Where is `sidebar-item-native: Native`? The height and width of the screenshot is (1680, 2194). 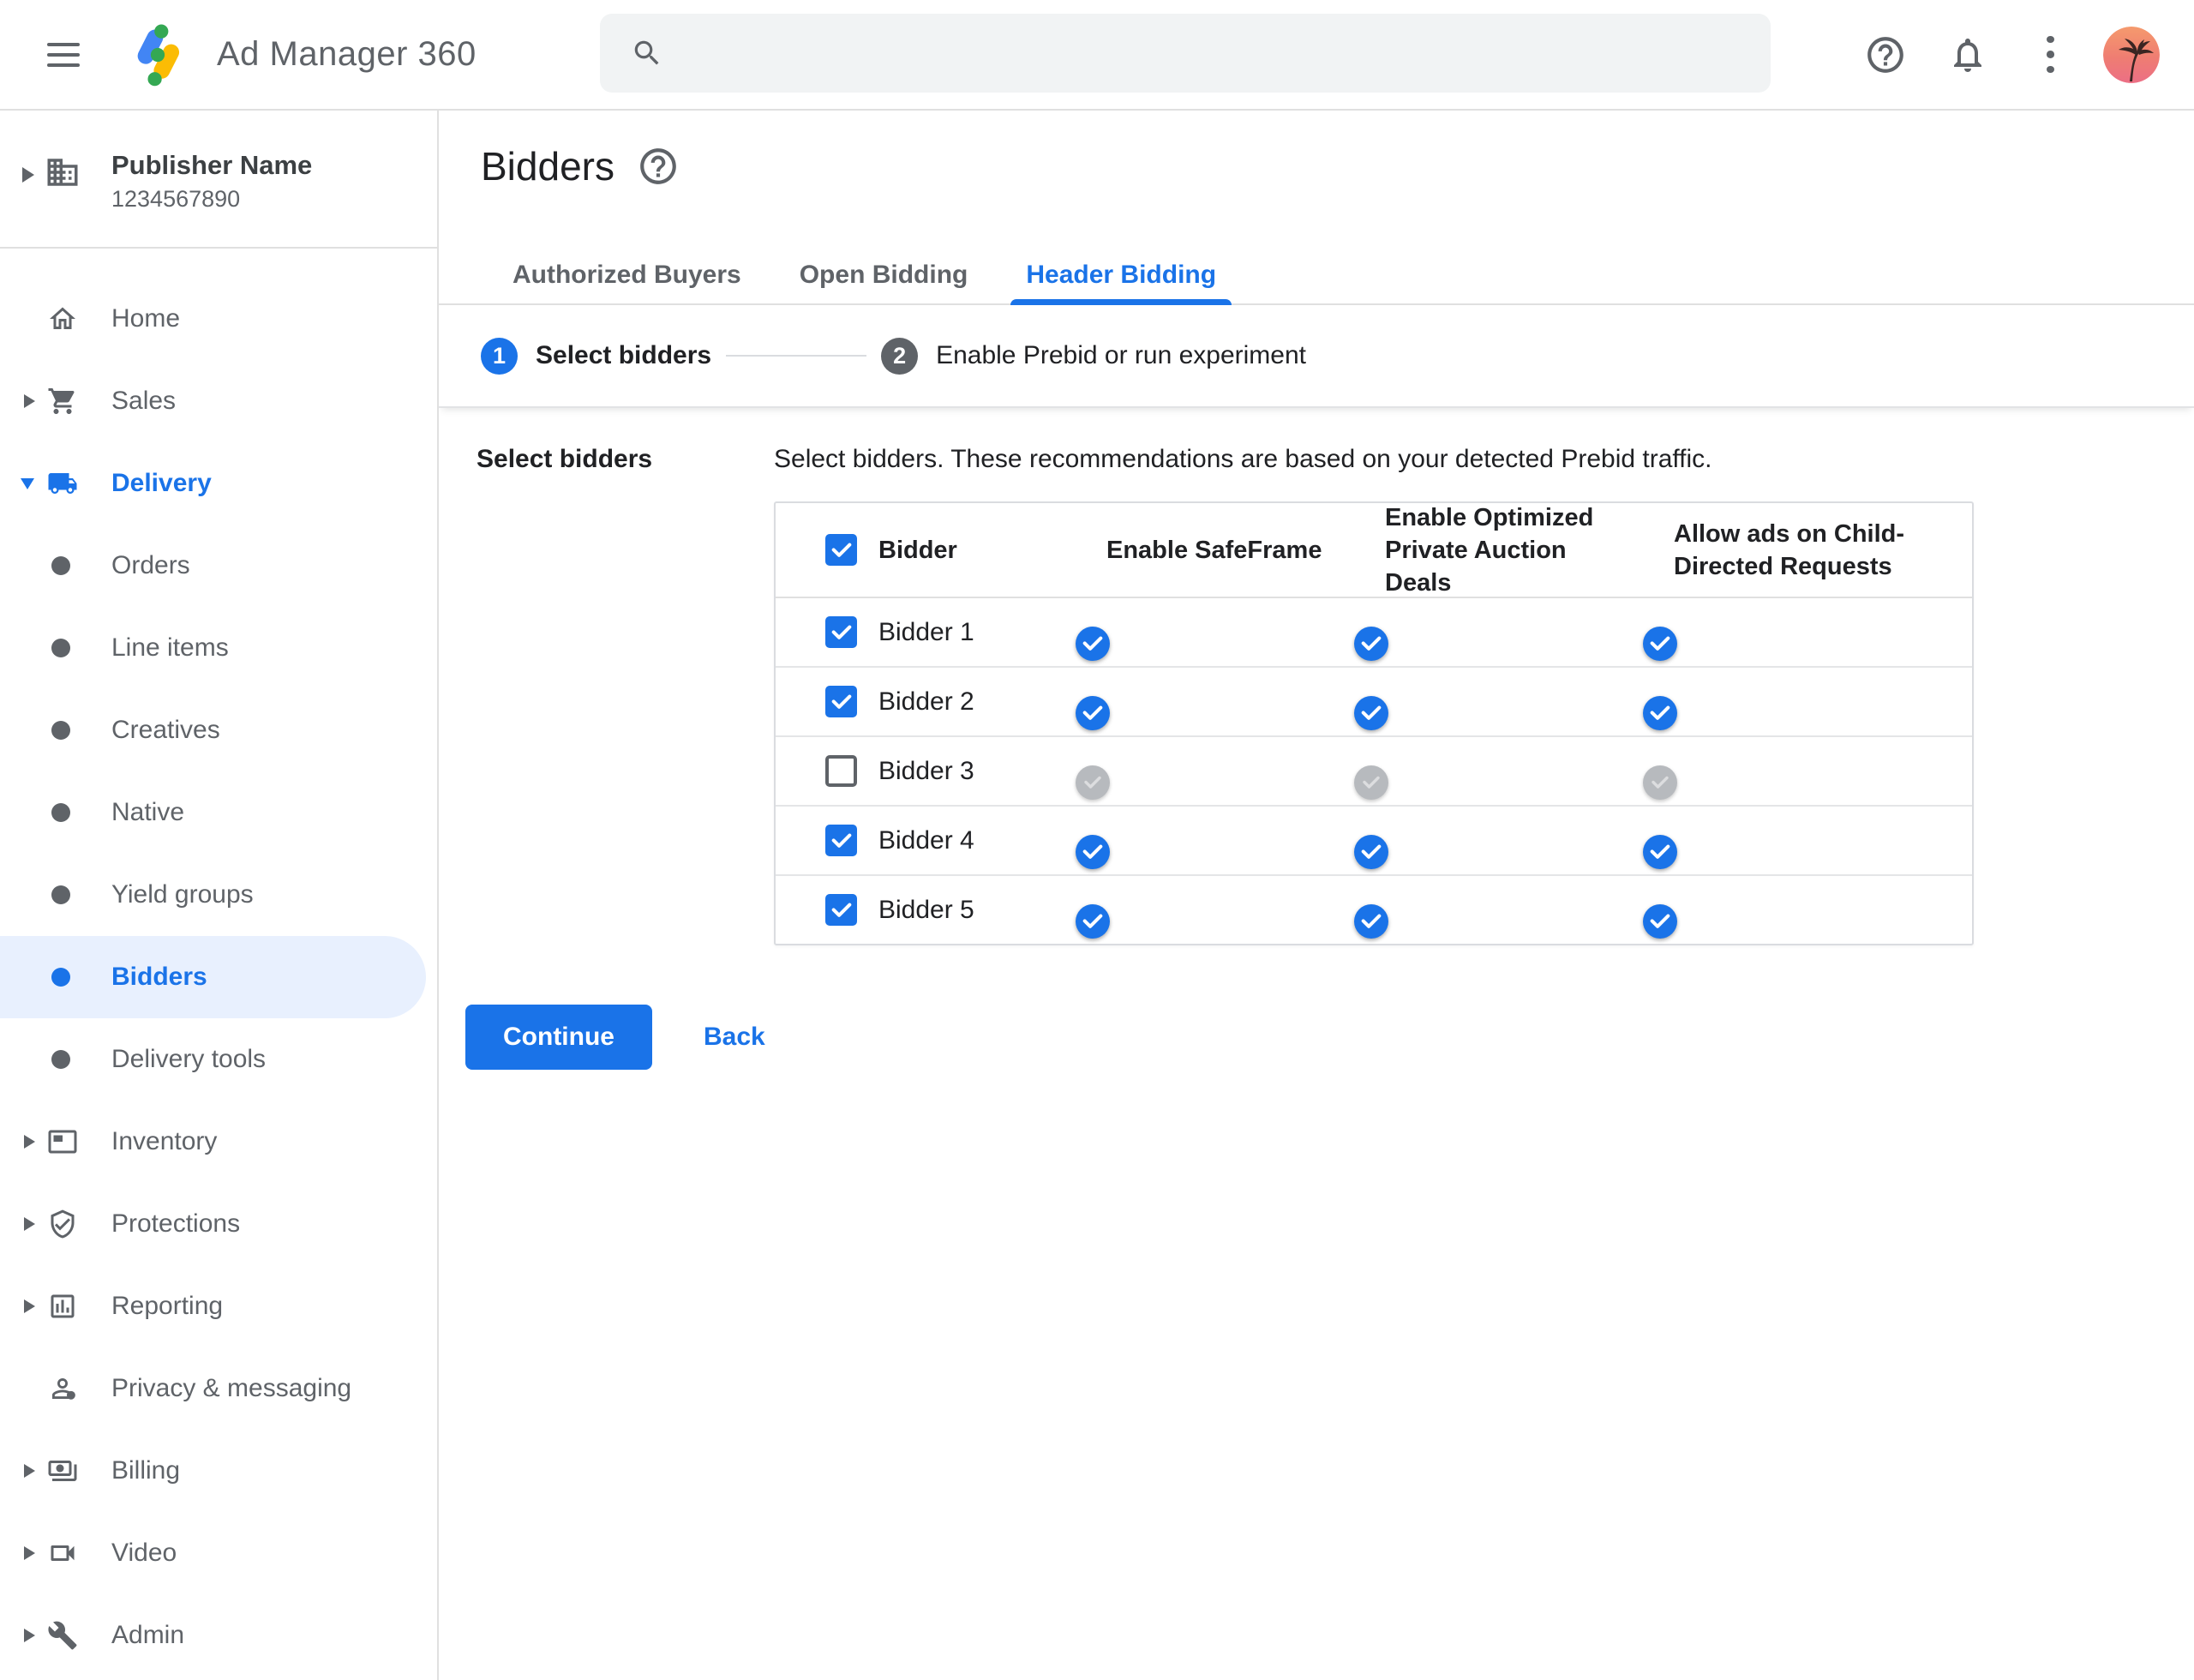 sidebar-item-native: Native is located at coordinates (218, 812).